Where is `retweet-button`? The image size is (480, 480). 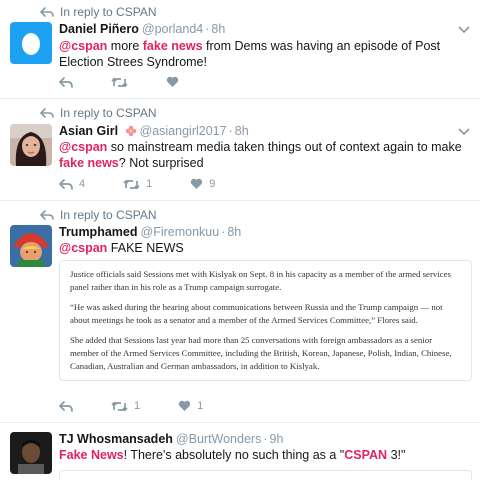
retweet-button is located at coordinates (119, 82).